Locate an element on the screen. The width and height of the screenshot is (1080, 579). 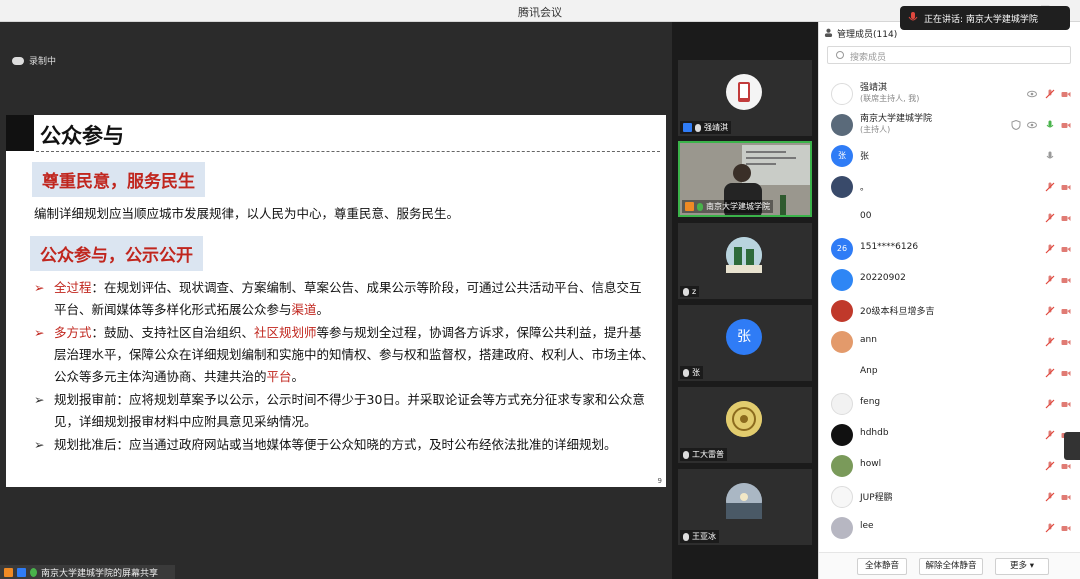
paragraph-respect: 编制详细规划应当顺应城市发展规律，以人民为中心，尊重民意、服务民生。 is located at coordinates (247, 213).